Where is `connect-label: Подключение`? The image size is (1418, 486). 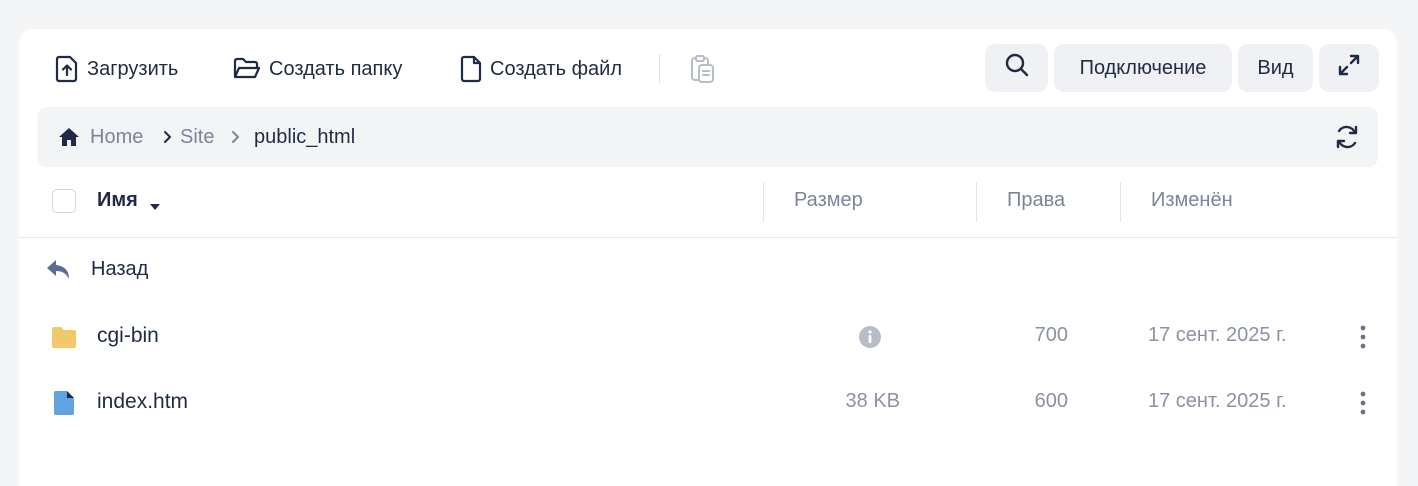
connect-label: Подключение is located at coordinates (1143, 67).